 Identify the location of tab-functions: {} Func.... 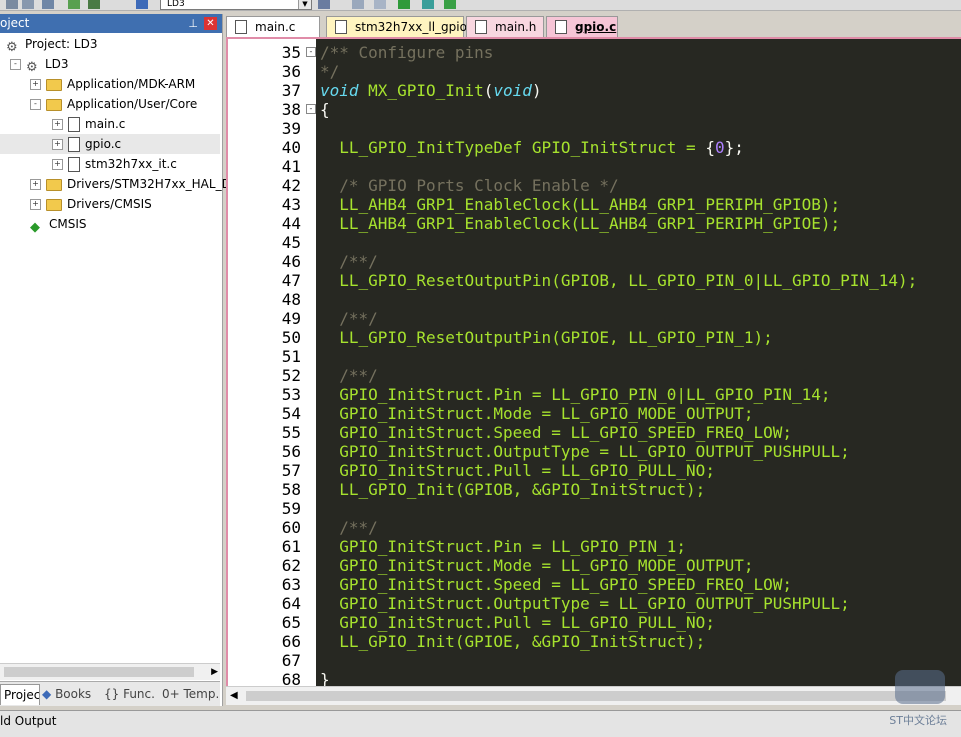
(129, 694).